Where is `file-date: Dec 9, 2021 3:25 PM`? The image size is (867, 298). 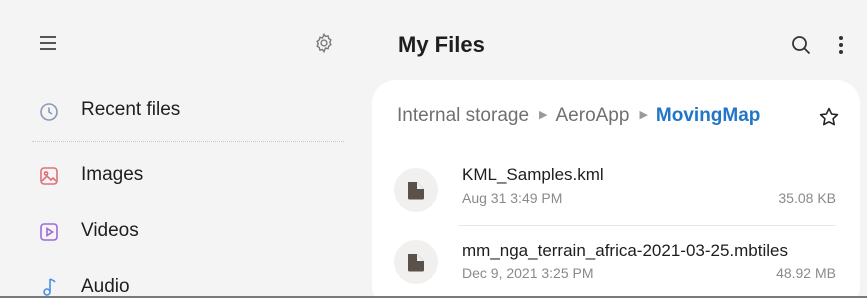 file-date: Dec 9, 2021 3:25 PM is located at coordinates (528, 273).